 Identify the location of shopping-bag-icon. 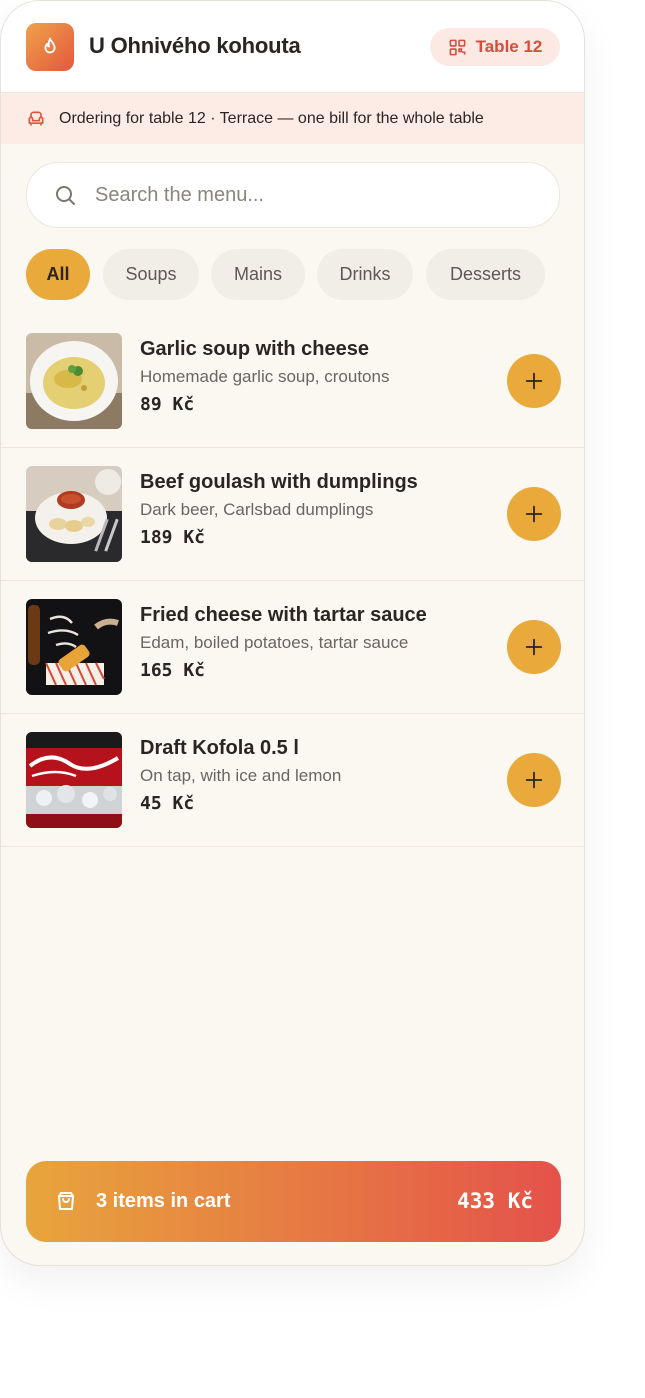
(66, 1201).